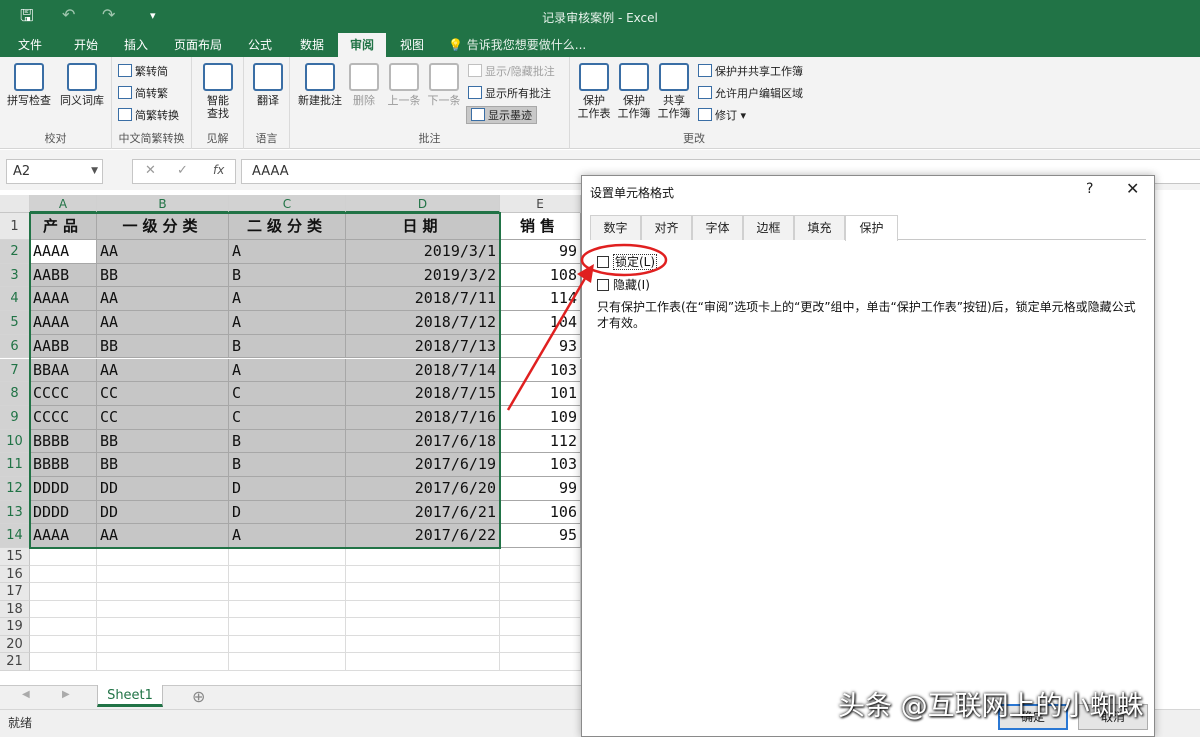 The height and width of the screenshot is (737, 1200). What do you see at coordinates (15, 275) in the screenshot?
I see `row-header: 3` at bounding box center [15, 275].